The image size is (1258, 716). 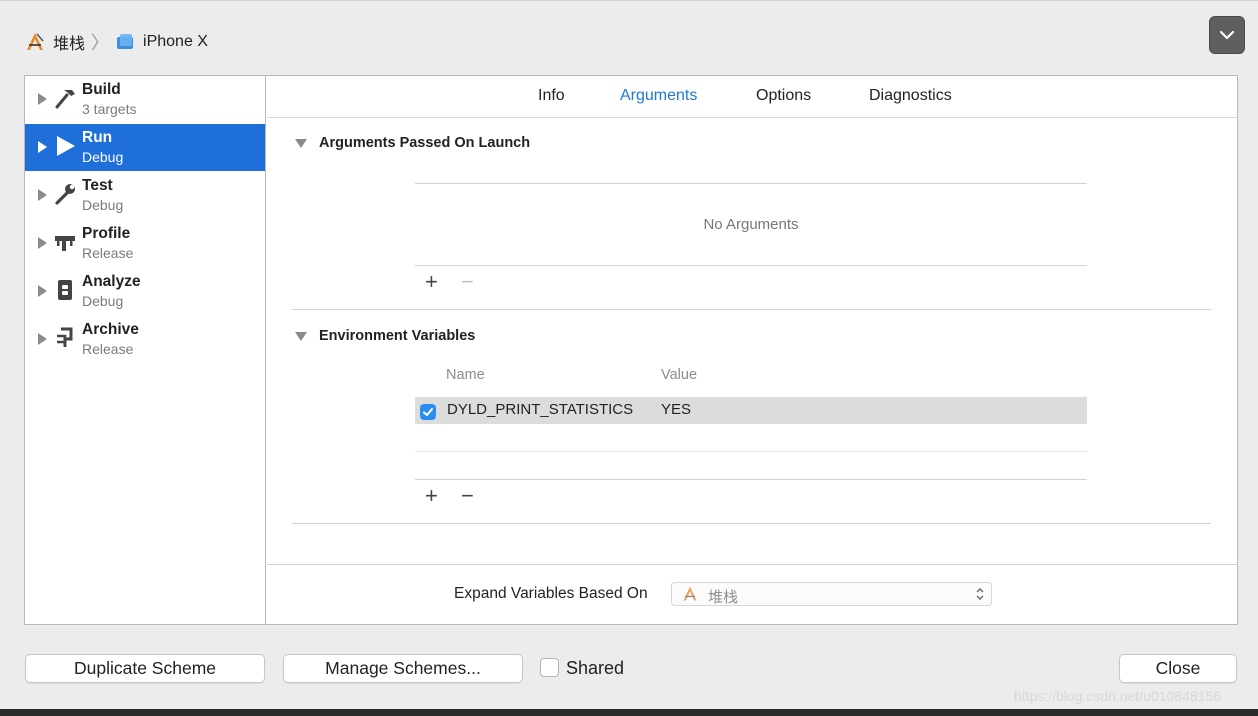 What do you see at coordinates (100, 43) in the screenshot?
I see `chevron-right-icon: 〉` at bounding box center [100, 43].